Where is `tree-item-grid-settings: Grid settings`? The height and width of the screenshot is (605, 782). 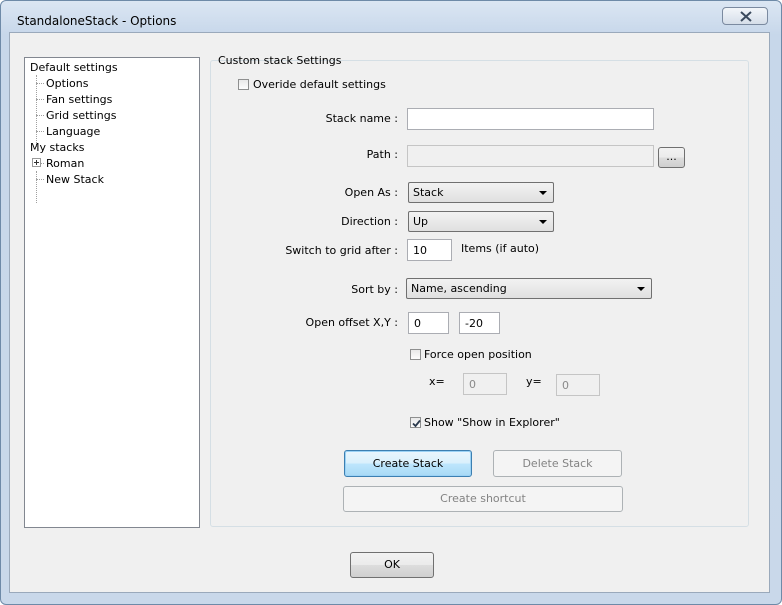 tree-item-grid-settings: Grid settings is located at coordinates (81, 115).